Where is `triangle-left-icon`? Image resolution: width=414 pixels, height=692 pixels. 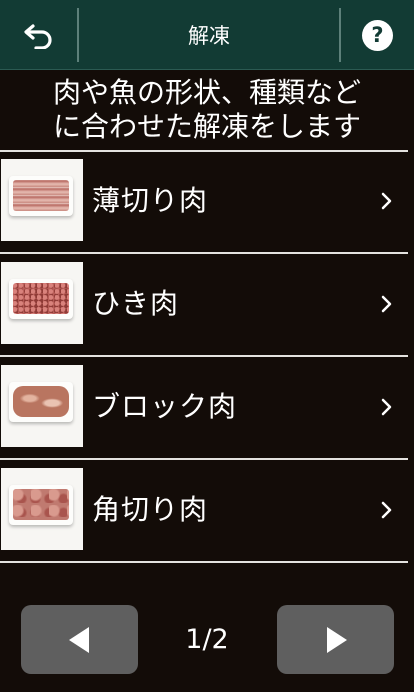 triangle-left-icon is located at coordinates (78, 639).